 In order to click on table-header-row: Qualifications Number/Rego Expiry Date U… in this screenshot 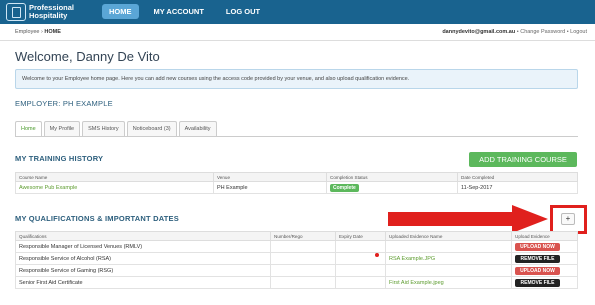, I will do `click(296, 236)`.